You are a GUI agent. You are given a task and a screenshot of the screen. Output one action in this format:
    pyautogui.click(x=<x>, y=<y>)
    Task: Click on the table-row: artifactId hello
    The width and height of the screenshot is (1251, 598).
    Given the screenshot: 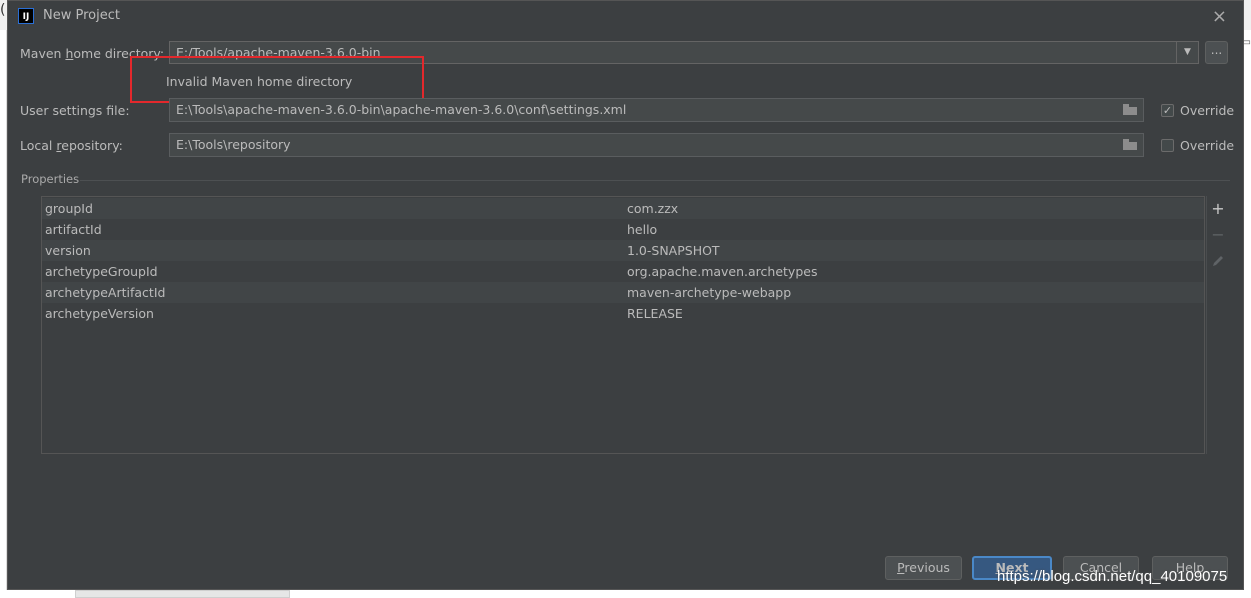 What is the action you would take?
    pyautogui.click(x=623, y=229)
    